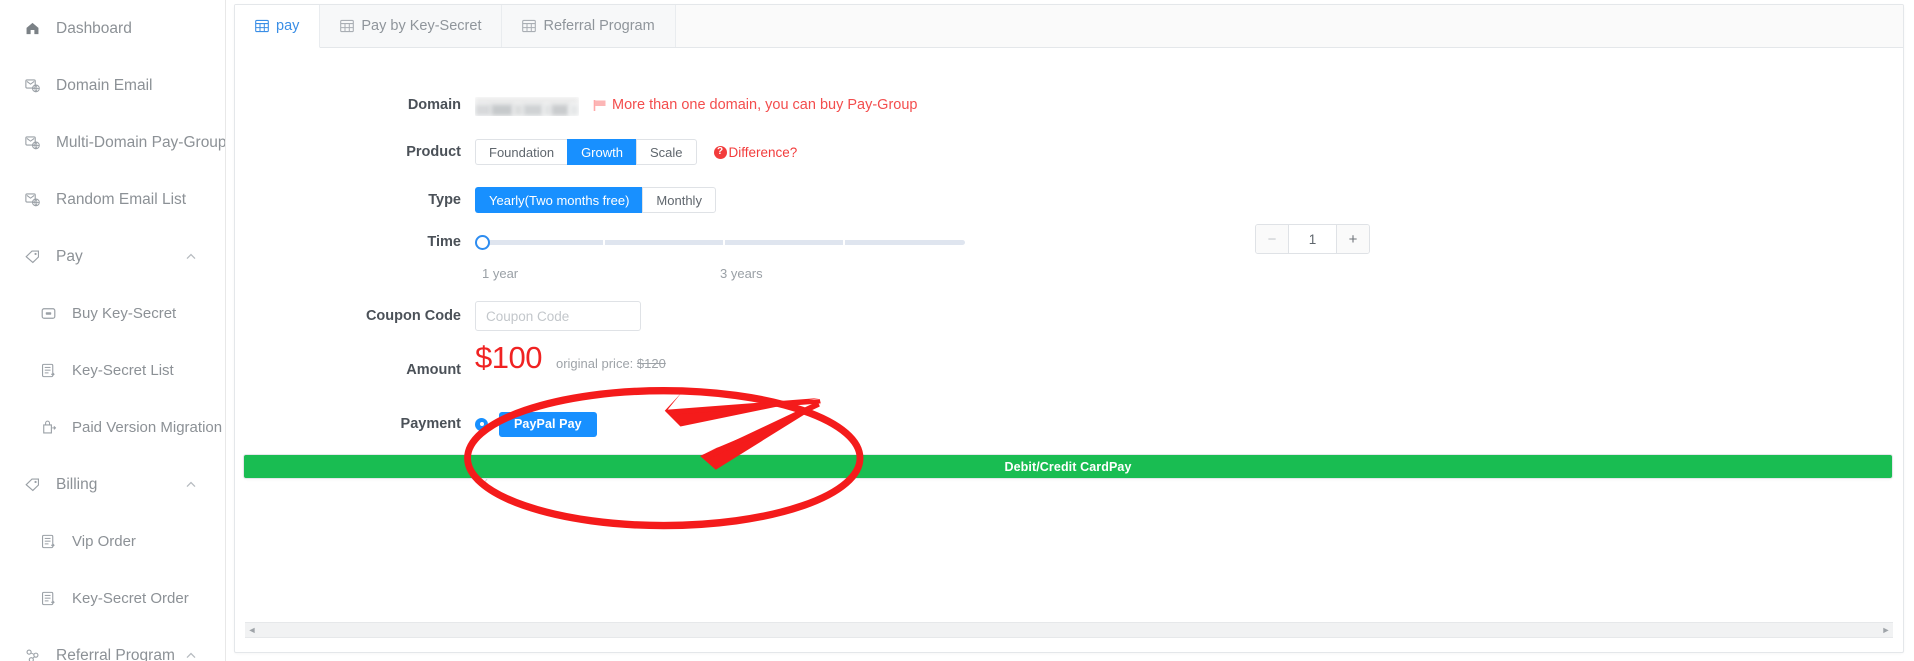 The height and width of the screenshot is (661, 1914). I want to click on stepper-value: 1, so click(1312, 239).